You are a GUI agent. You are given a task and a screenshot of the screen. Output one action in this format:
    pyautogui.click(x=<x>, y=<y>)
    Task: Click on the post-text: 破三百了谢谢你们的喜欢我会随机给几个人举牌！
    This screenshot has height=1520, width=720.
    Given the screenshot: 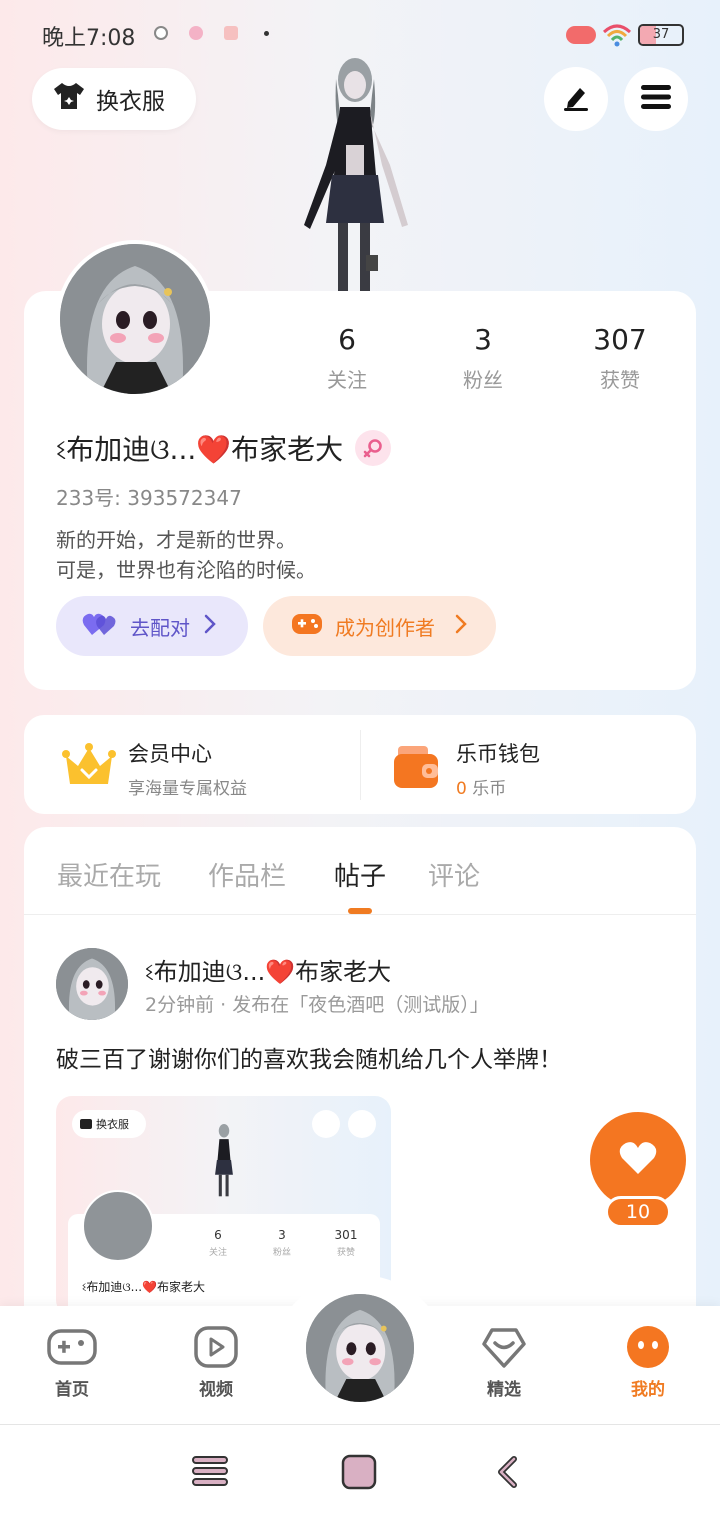 What is the action you would take?
    pyautogui.click(x=309, y=1057)
    